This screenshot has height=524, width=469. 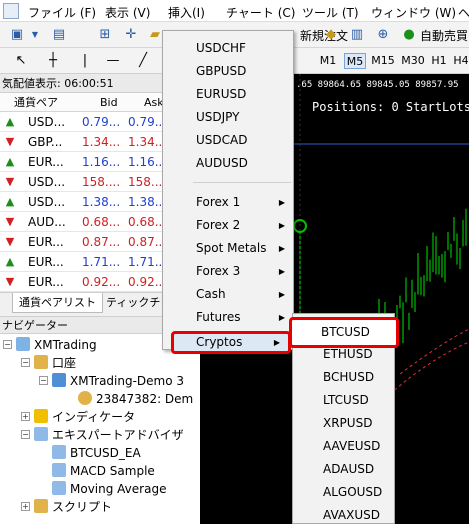 I want to click on crypto-menu-item: LTCUSD, so click(x=343, y=400).